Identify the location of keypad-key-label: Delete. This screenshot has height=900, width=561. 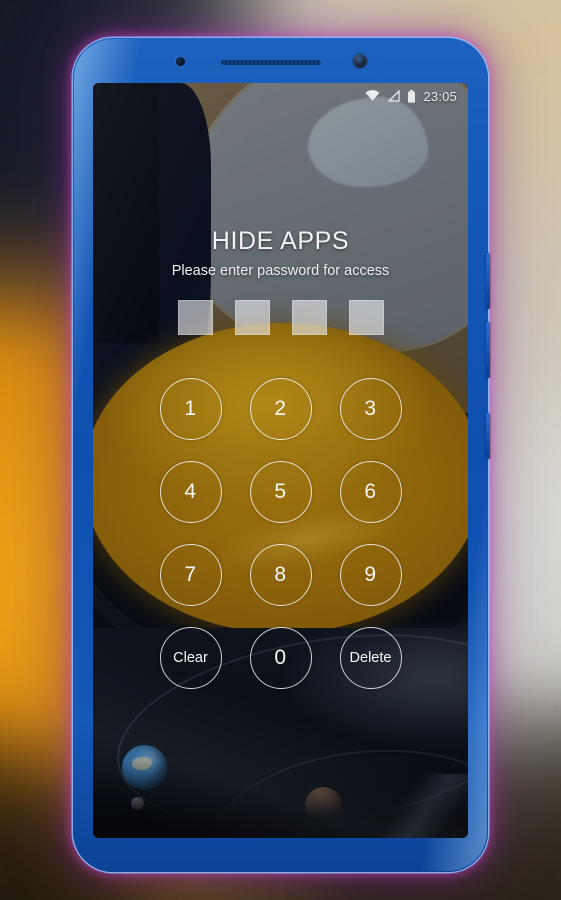
(370, 658).